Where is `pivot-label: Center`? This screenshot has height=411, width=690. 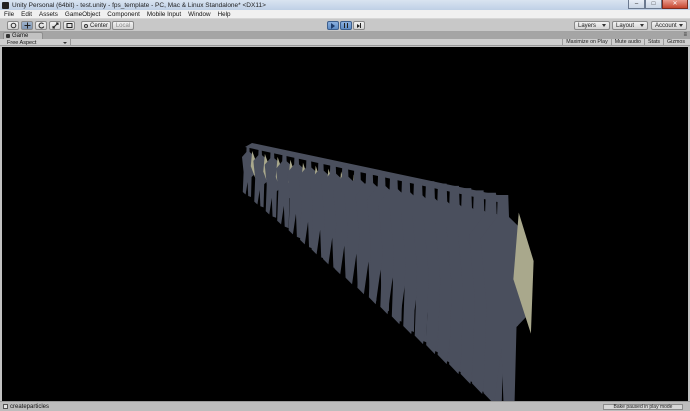
pivot-label: Center is located at coordinates (98, 25).